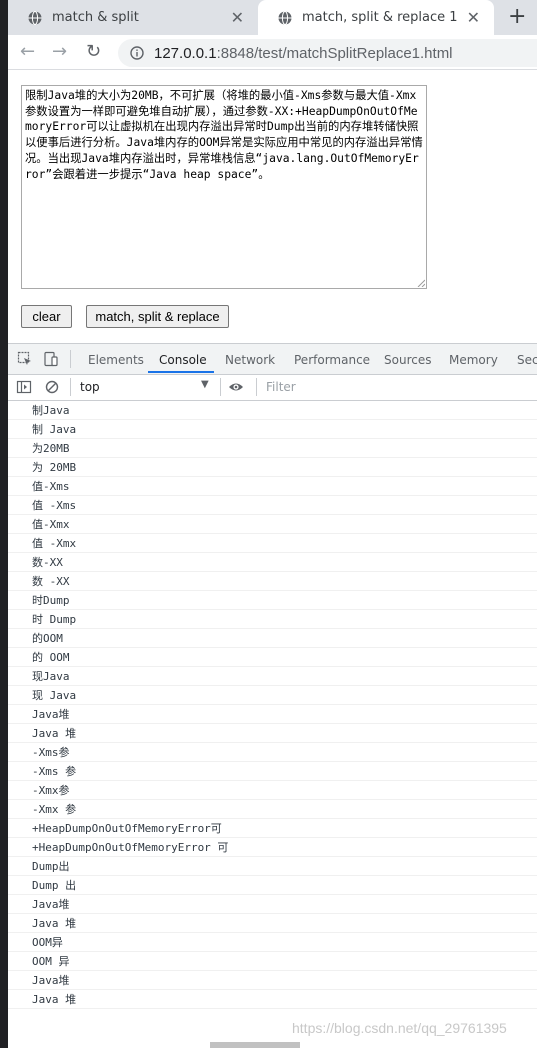  Describe the element at coordinates (181, 372) in the screenshot. I see `active-tab-indicator` at that location.